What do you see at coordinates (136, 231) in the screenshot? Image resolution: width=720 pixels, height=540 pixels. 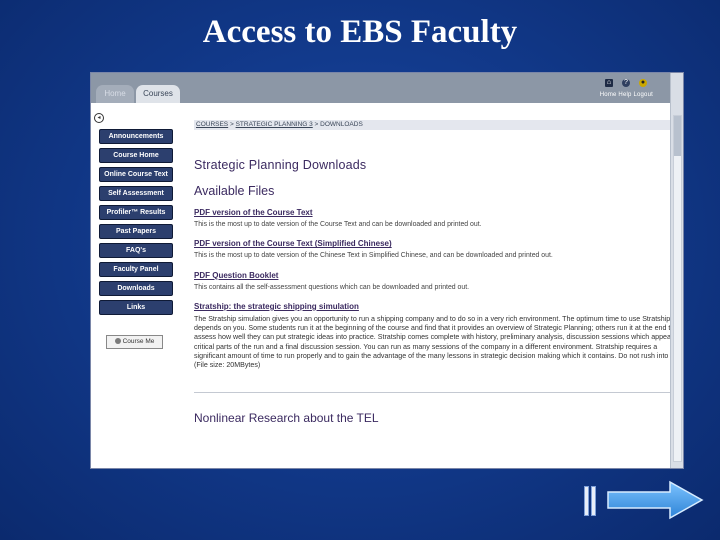 I see `sidebar-item-past-papers: Past Papers` at bounding box center [136, 231].